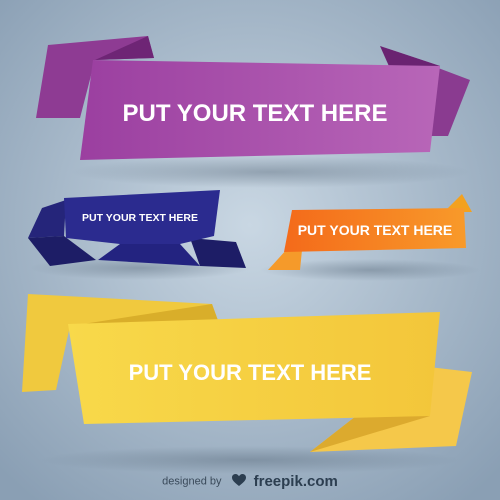 This screenshot has height=500, width=500. I want to click on freepik-logo-icon, so click(239, 481).